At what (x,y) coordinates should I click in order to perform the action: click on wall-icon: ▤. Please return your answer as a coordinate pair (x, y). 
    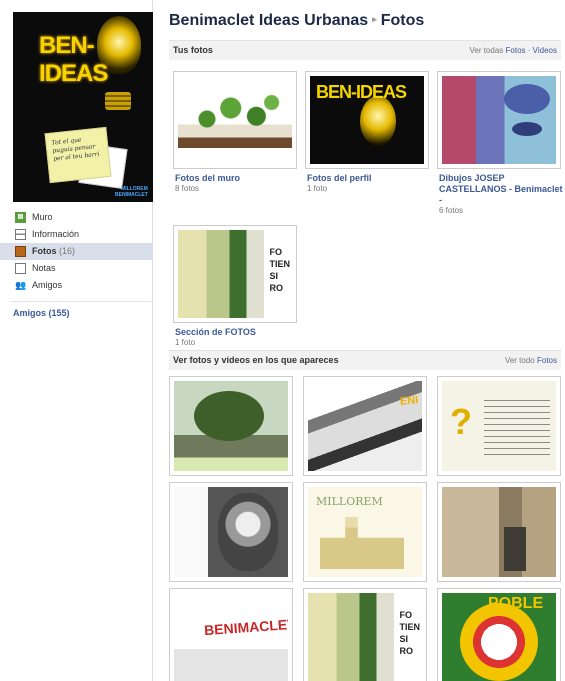
    Looking at the image, I should click on (20, 217).